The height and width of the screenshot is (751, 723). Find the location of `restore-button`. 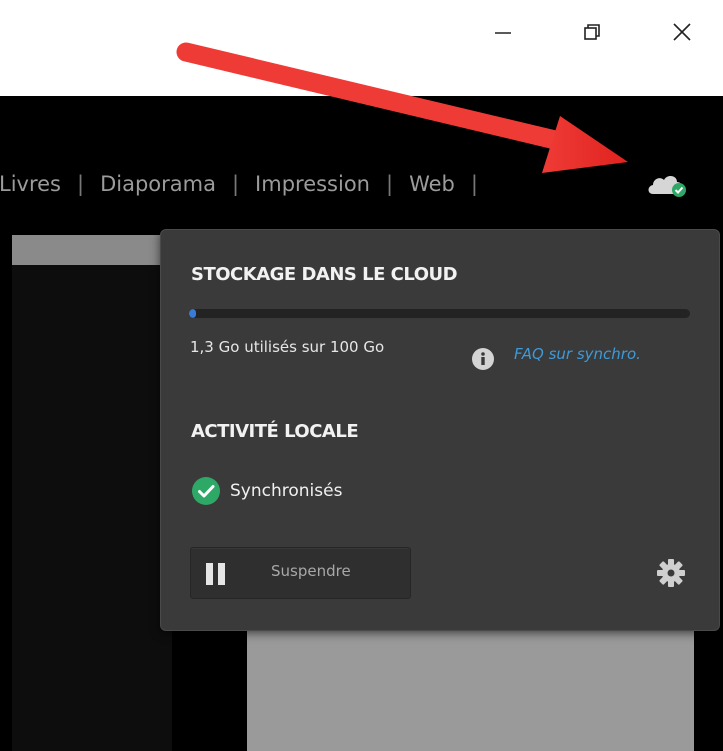

restore-button is located at coordinates (592, 32).